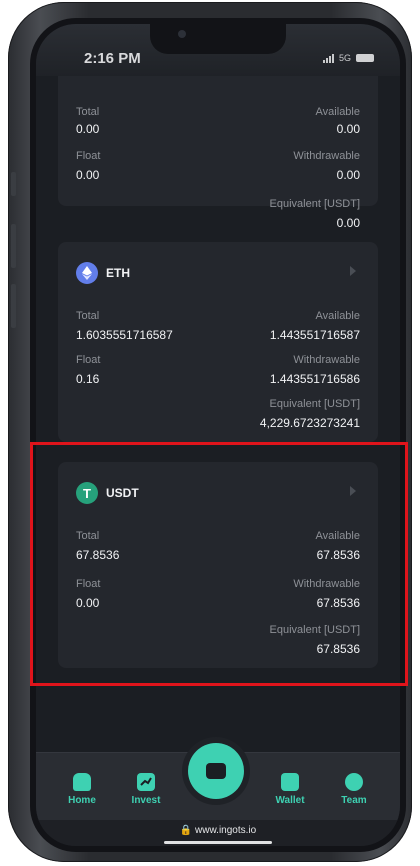  I want to click on bottom-nav: Home Invest Wallet Team, so click(218, 782).